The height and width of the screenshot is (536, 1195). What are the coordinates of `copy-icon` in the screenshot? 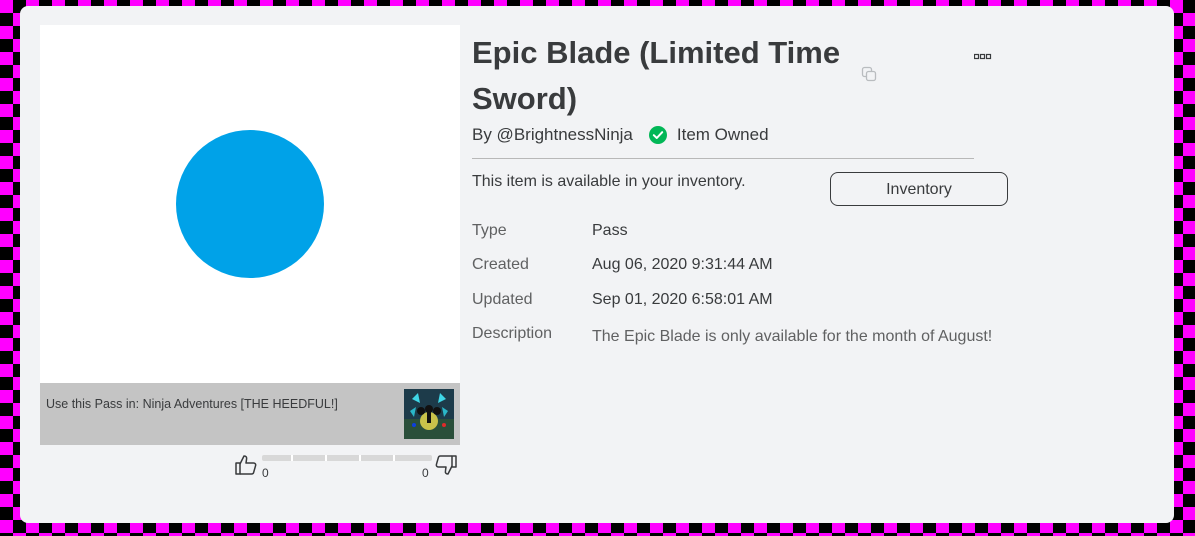 It's located at (869, 76).